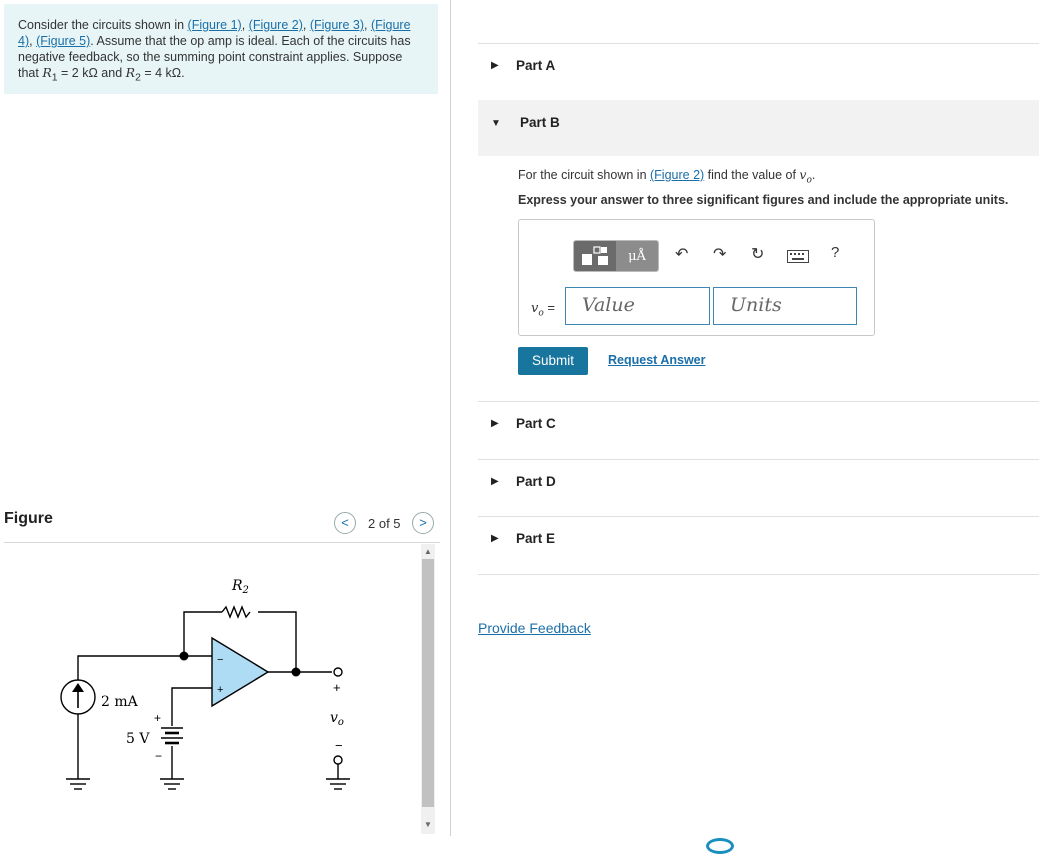  Describe the element at coordinates (677, 175) in the screenshot. I see `question-figure-link: (Figure 2)` at that location.